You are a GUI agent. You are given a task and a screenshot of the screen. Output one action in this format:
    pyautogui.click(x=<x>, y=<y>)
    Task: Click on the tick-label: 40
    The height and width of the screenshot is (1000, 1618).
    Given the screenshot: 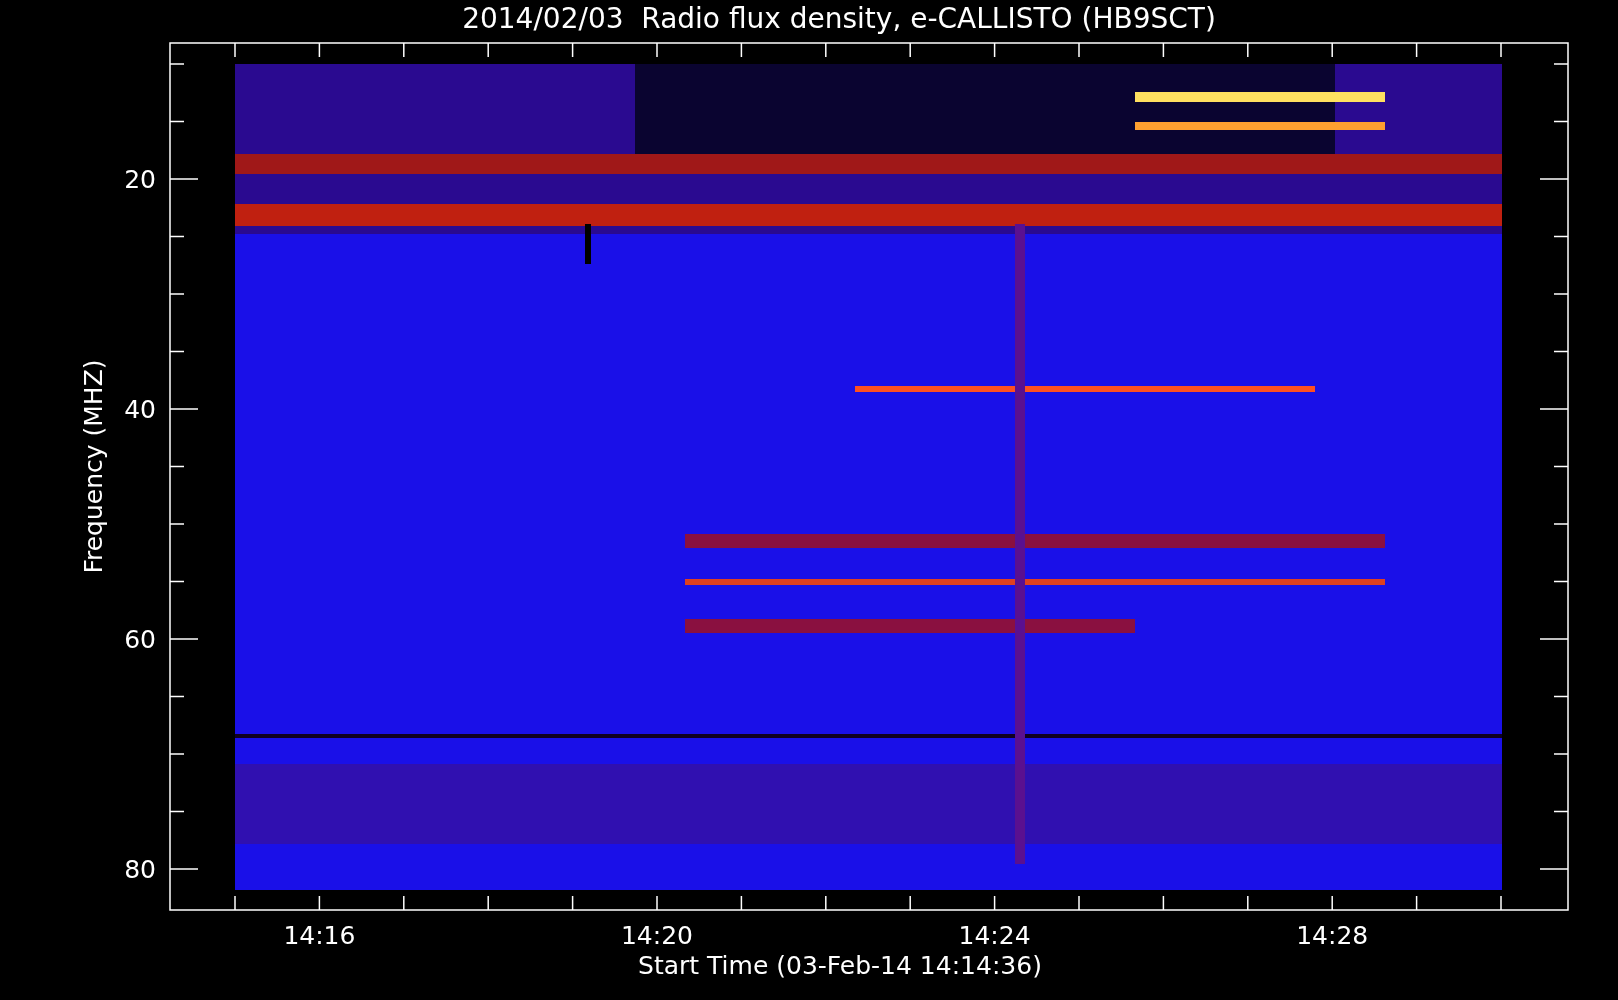 What is the action you would take?
    pyautogui.click(x=140, y=409)
    